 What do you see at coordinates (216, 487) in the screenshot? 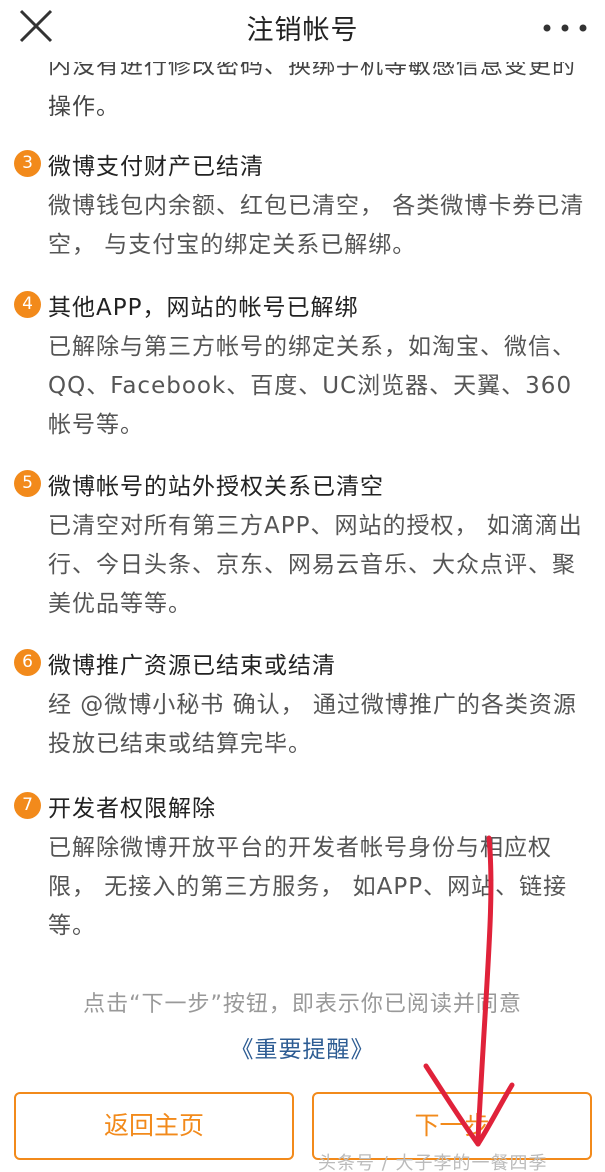
I see `requirement-title: 微博帐号的站外授权关系已清空` at bounding box center [216, 487].